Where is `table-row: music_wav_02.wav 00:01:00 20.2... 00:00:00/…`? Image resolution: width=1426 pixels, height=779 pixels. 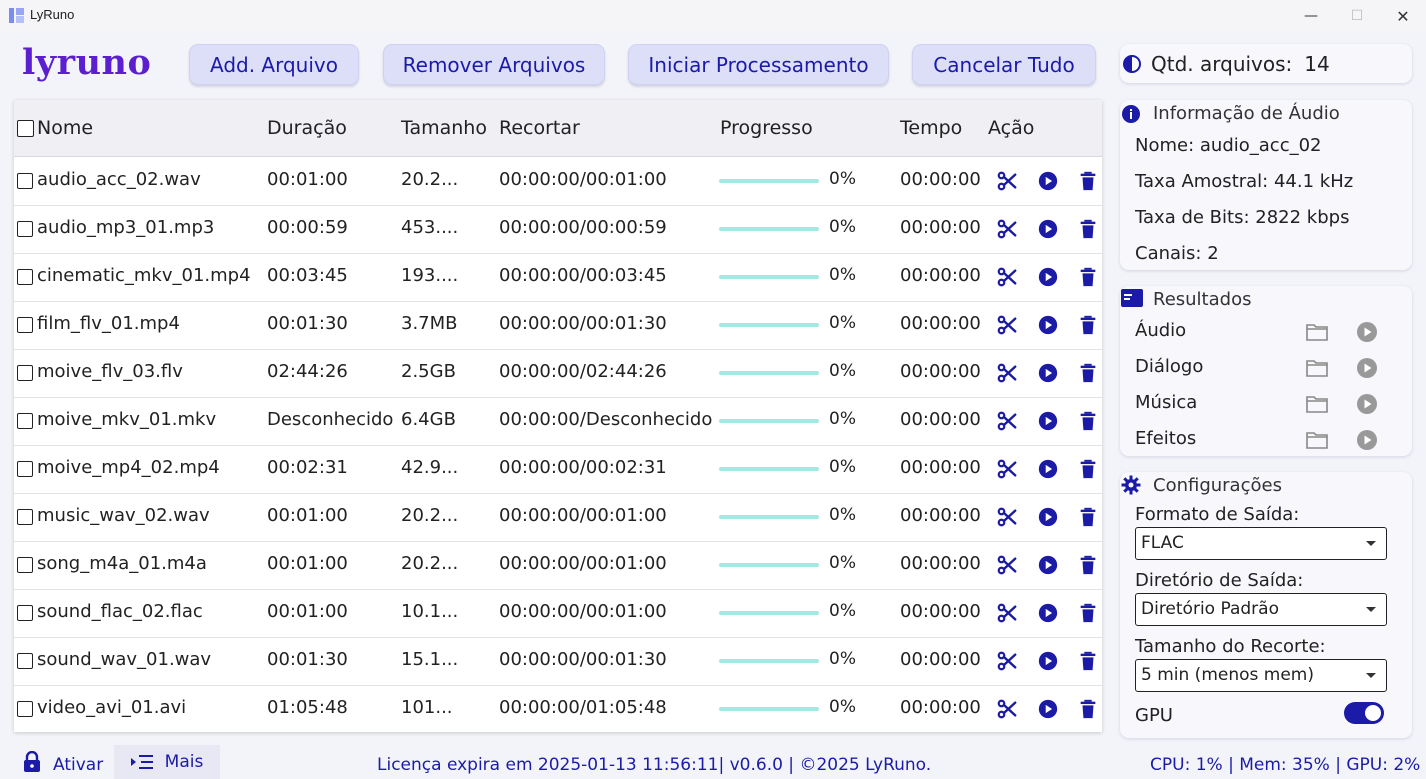
table-row: music_wav_02.wav 00:01:00 20.2... 00:00:00/… is located at coordinates (558, 517).